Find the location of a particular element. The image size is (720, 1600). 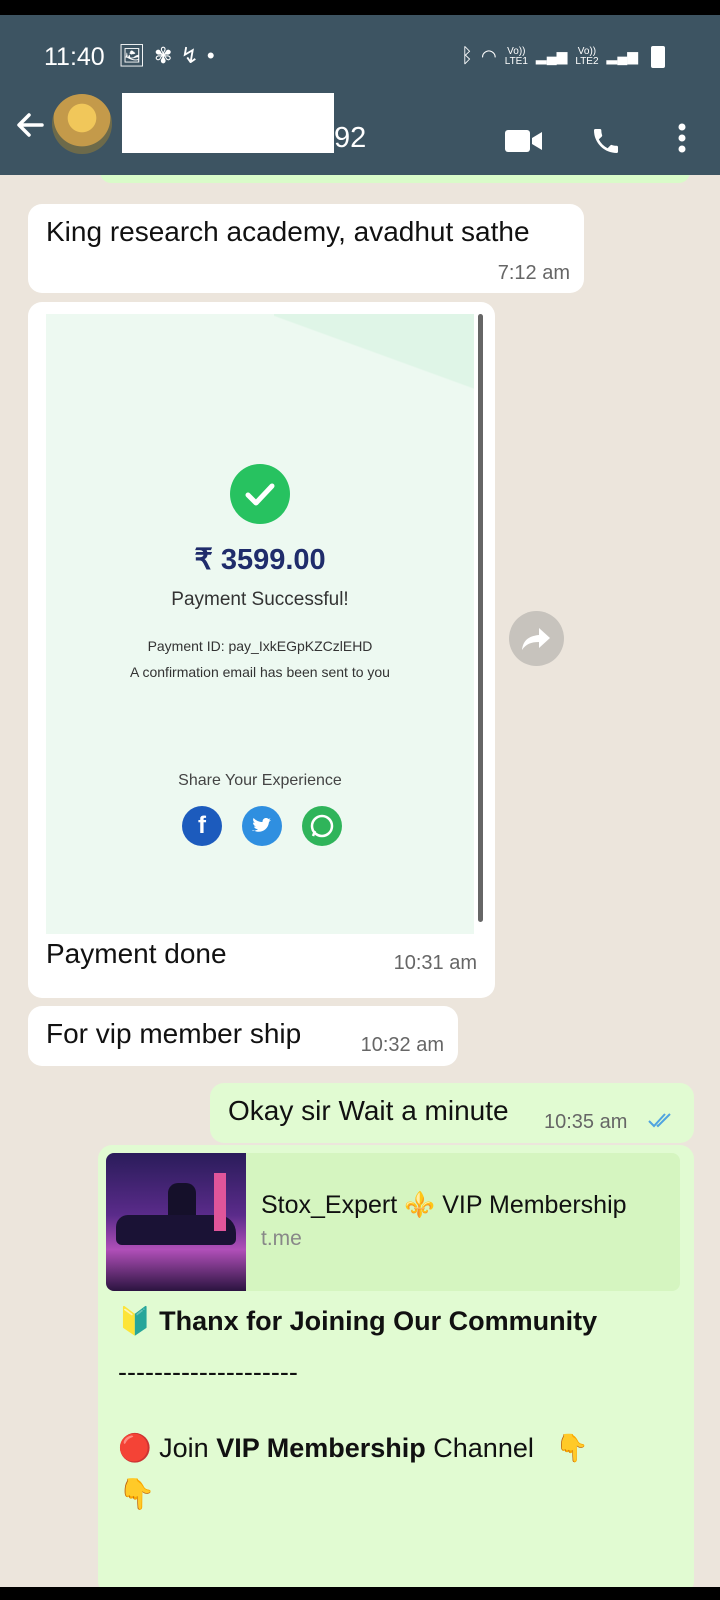

notification-icons: 🖼✾↯• is located at coordinates (170, 56).